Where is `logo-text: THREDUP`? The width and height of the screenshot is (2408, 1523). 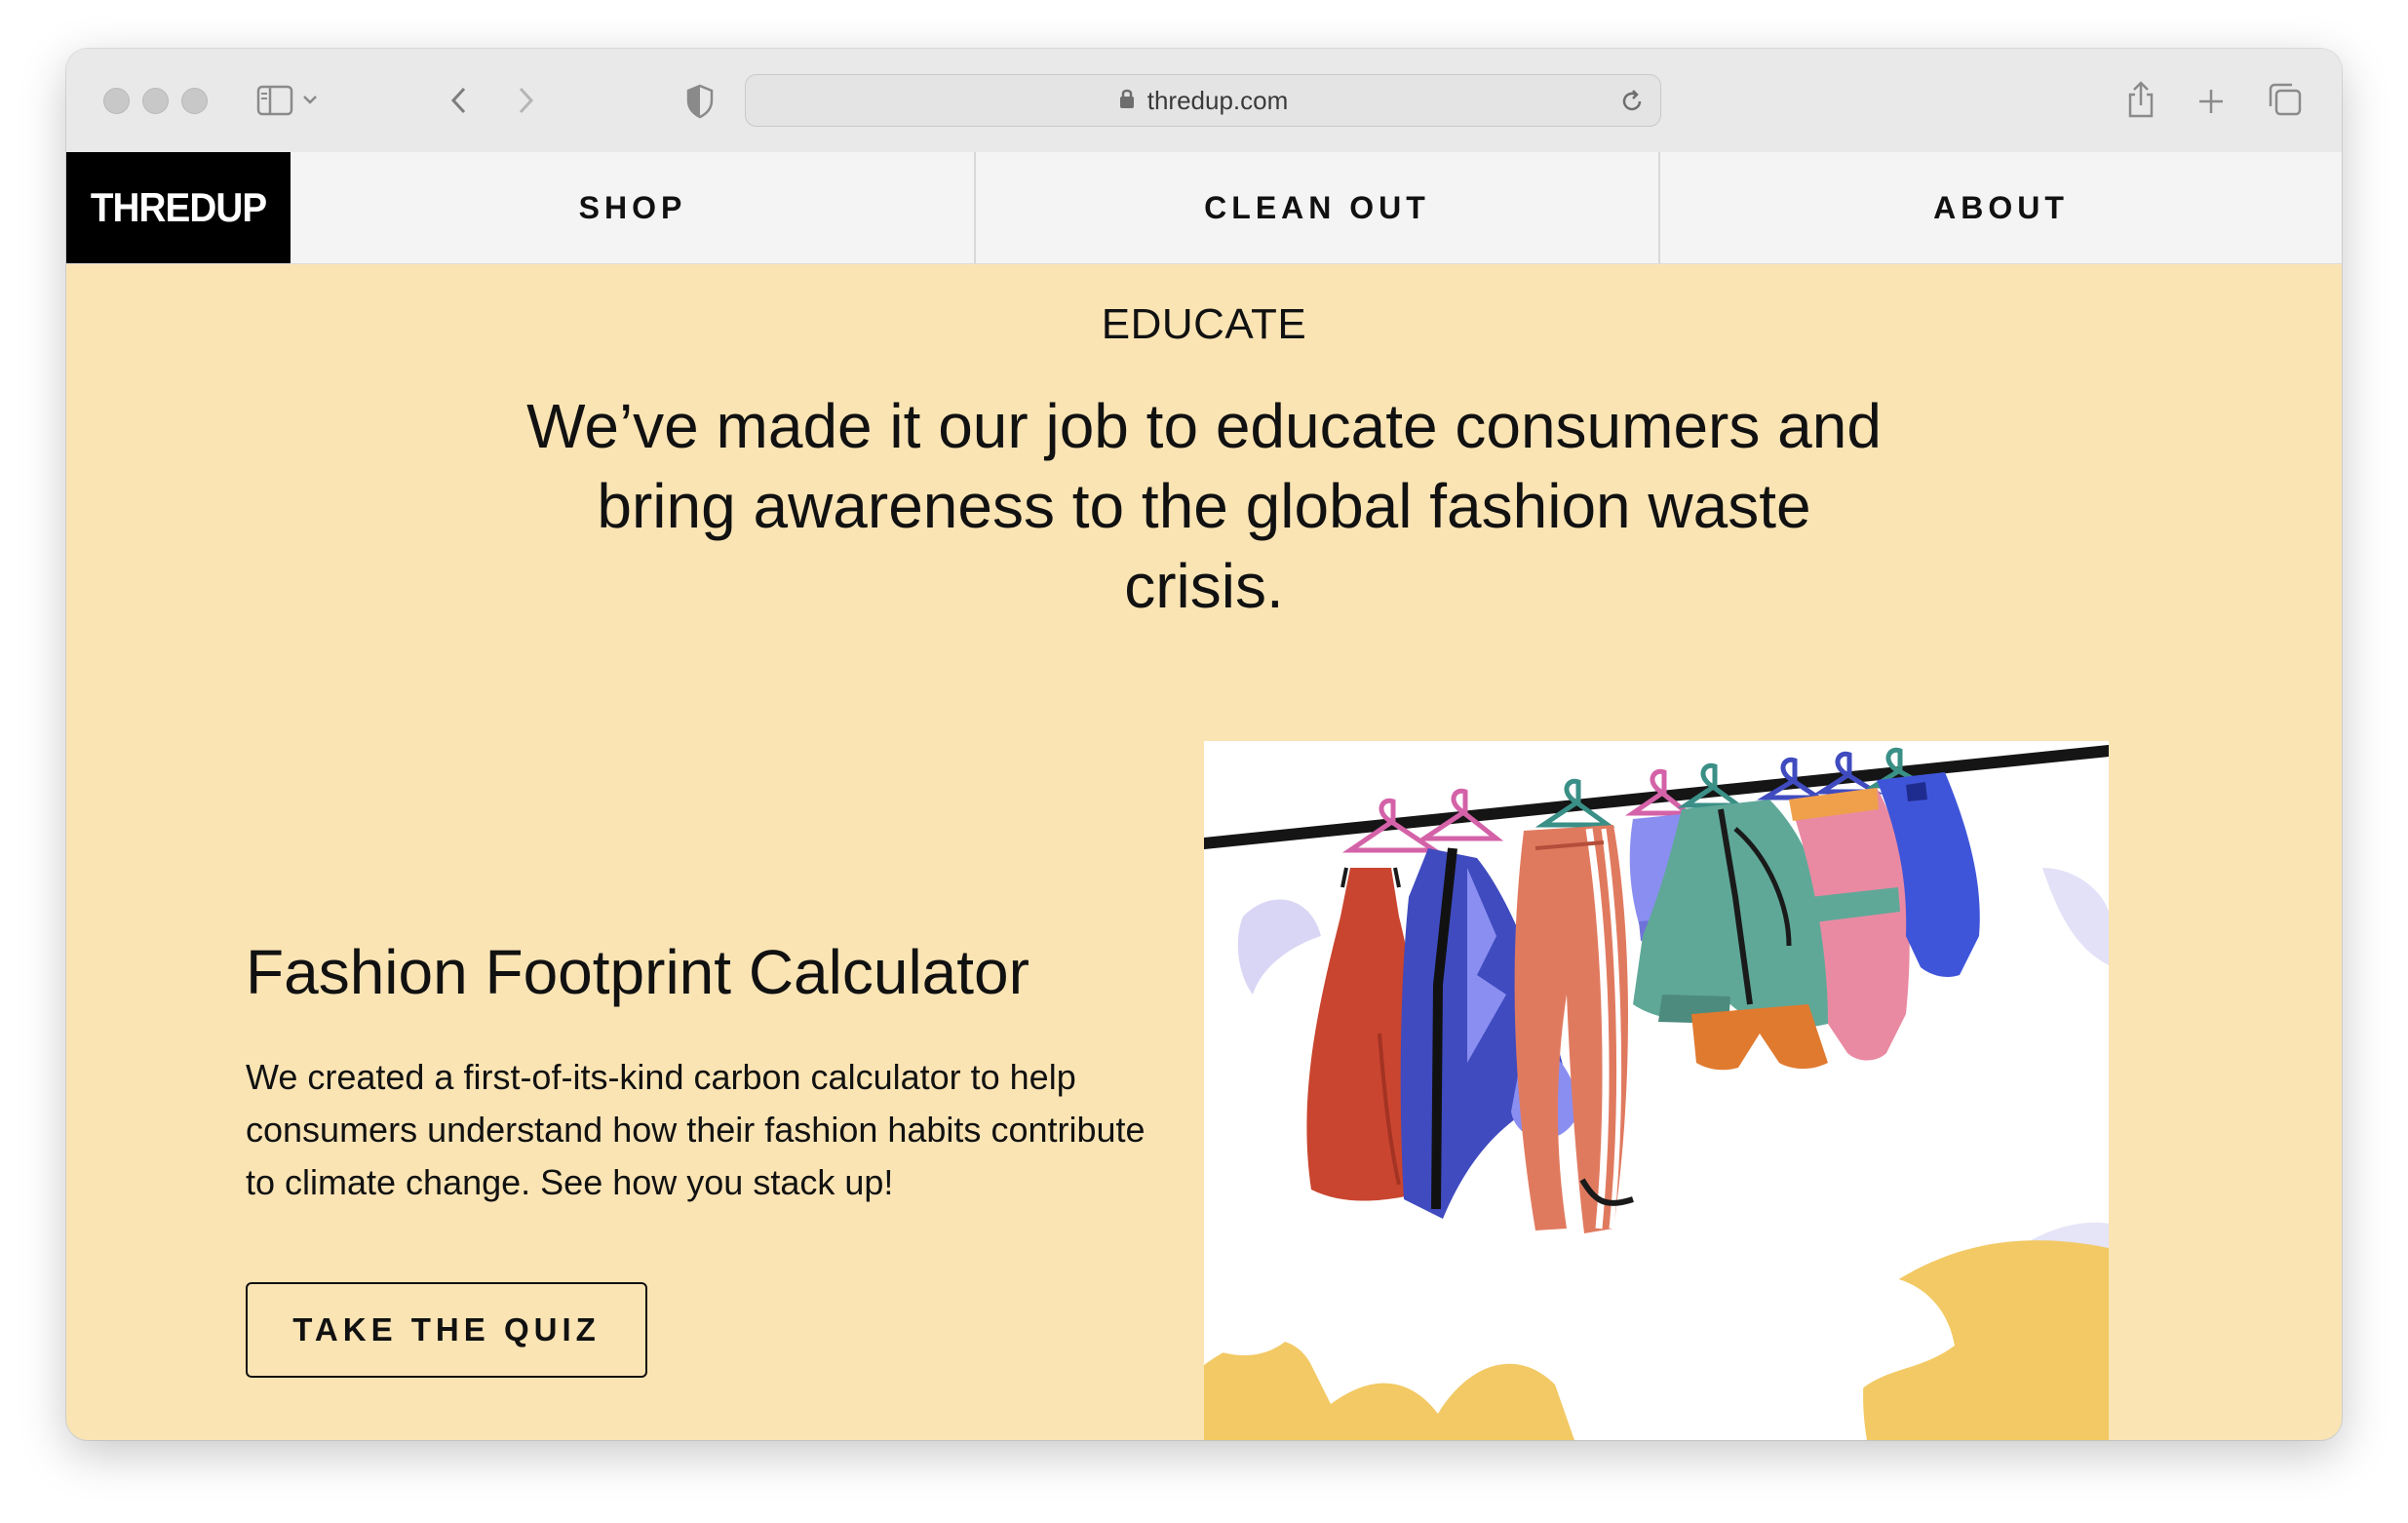 logo-text: THREDUP is located at coordinates (178, 207).